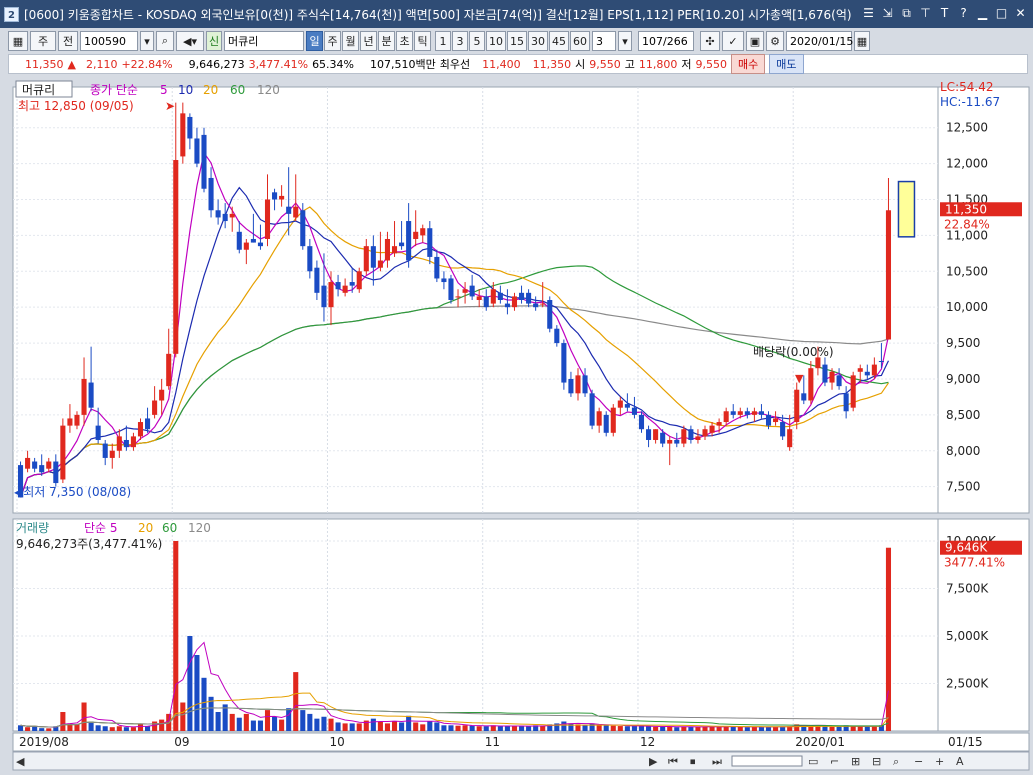  Describe the element at coordinates (775, 41) in the screenshot. I see `settings-gear-icon: ⚙` at that location.